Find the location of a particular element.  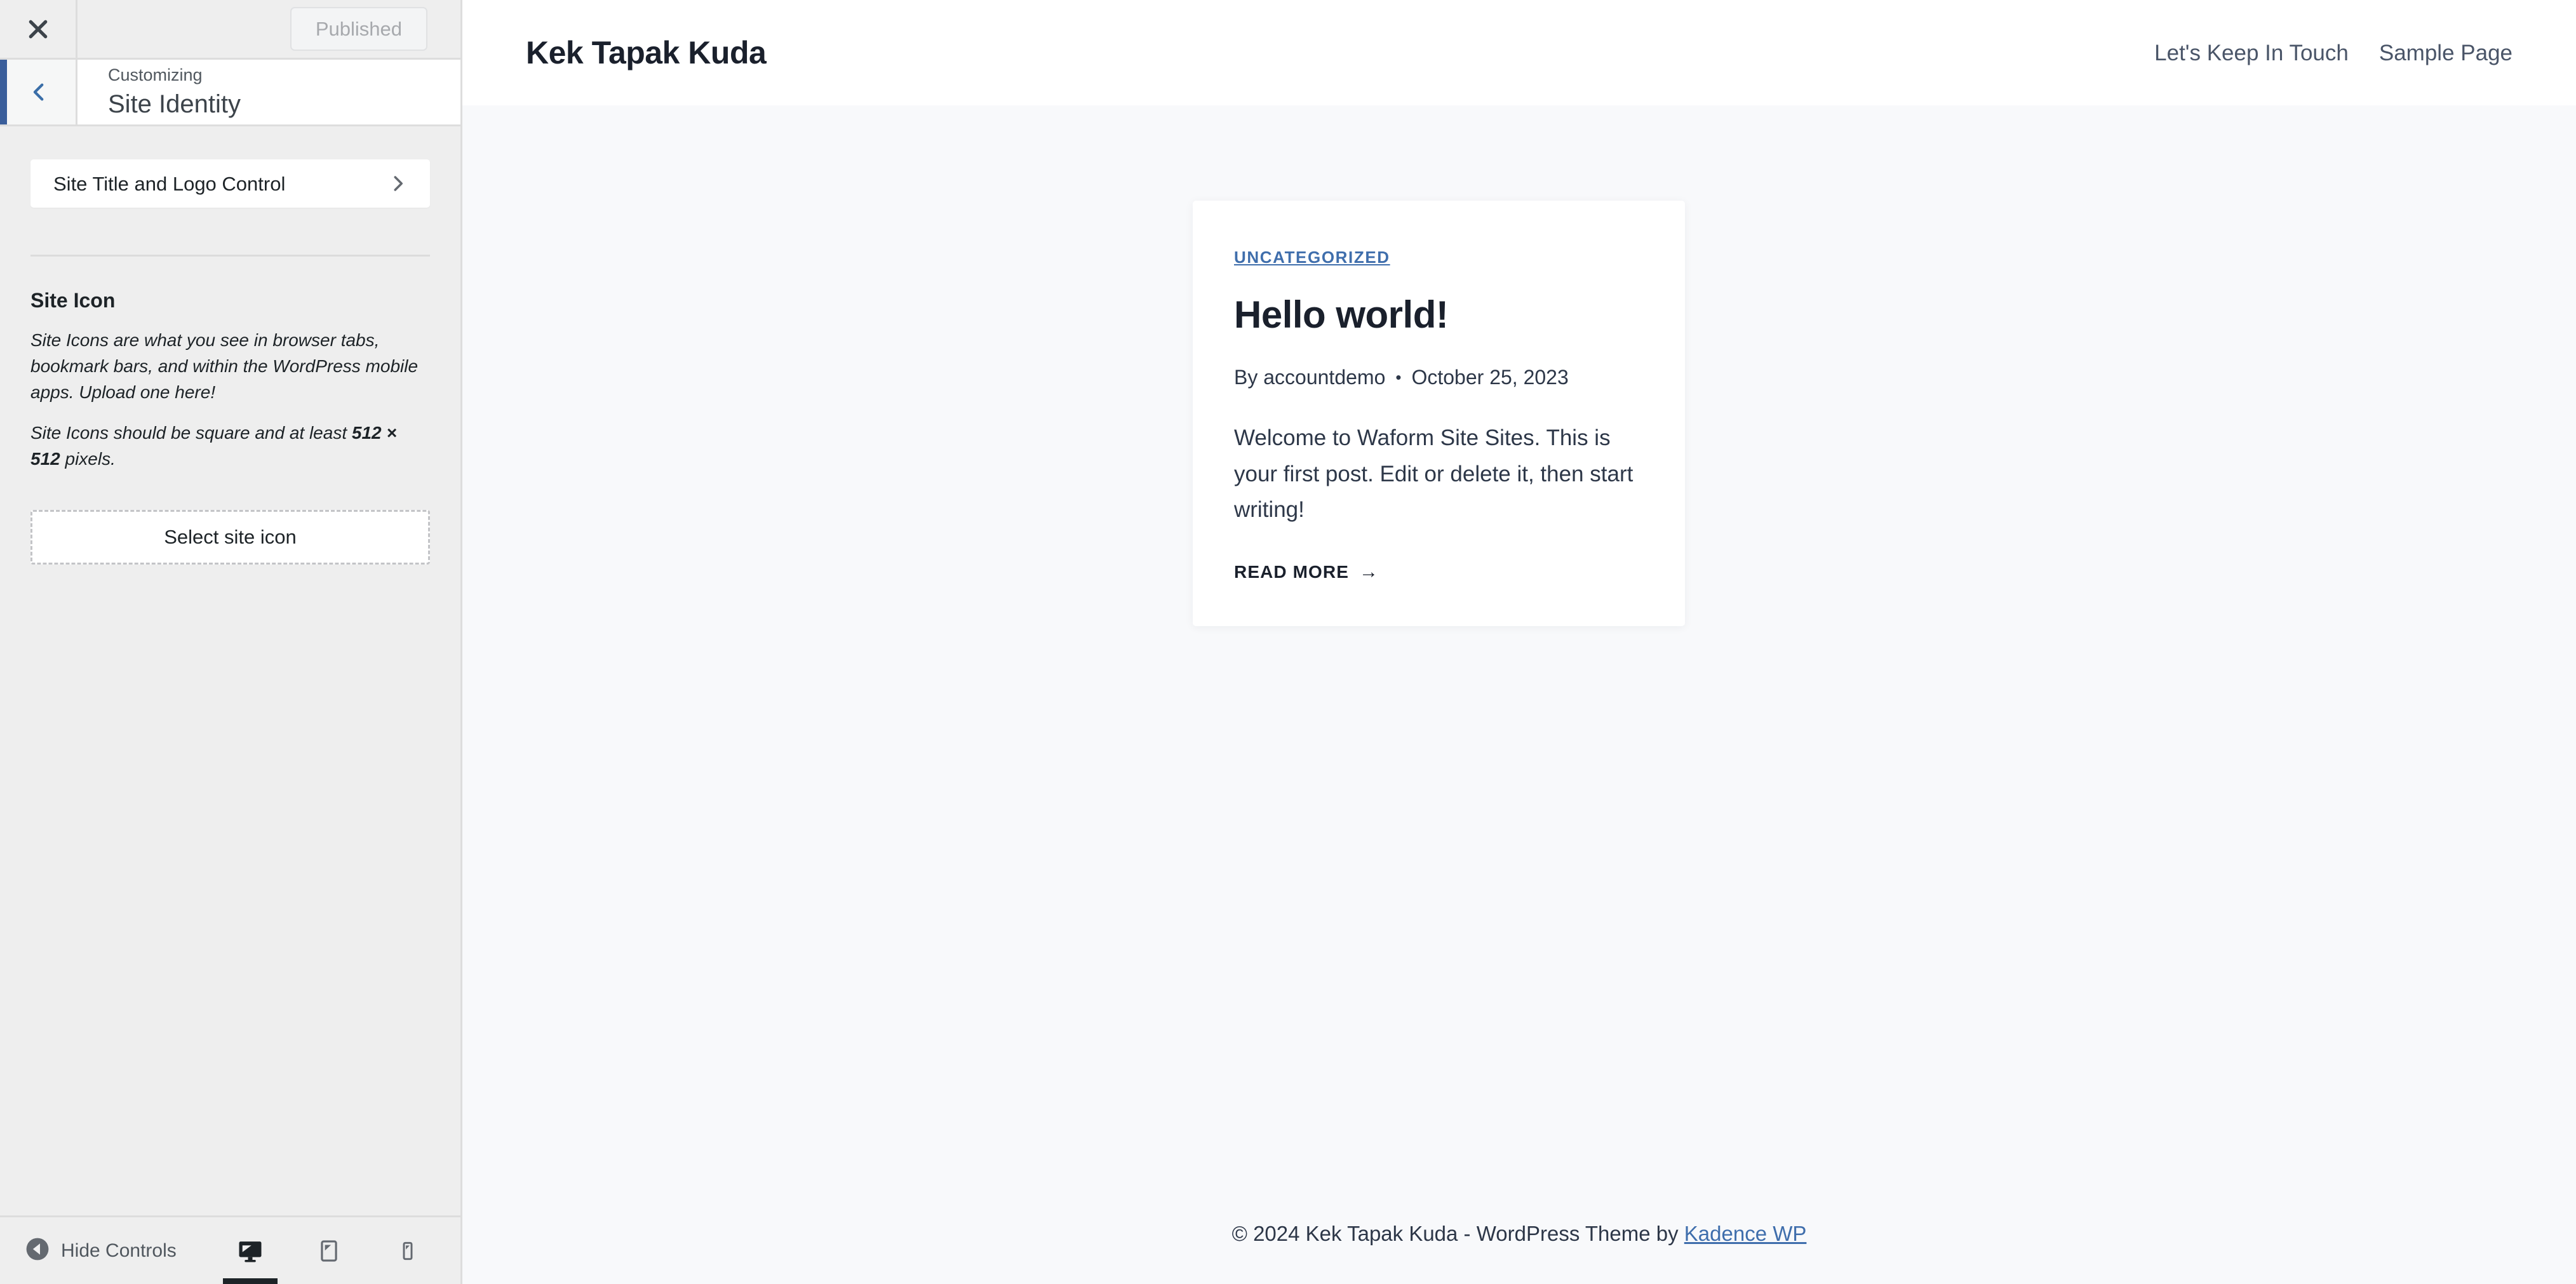

breadcrumb: Customizing is located at coordinates (155, 75).